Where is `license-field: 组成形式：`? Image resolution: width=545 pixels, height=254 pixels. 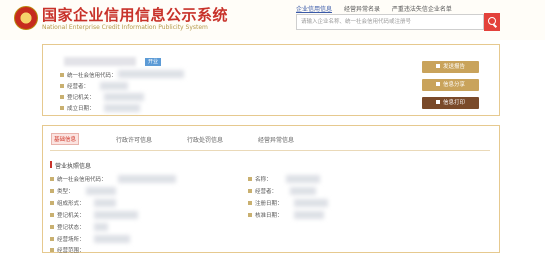 license-field: 组成形式： is located at coordinates (67, 203).